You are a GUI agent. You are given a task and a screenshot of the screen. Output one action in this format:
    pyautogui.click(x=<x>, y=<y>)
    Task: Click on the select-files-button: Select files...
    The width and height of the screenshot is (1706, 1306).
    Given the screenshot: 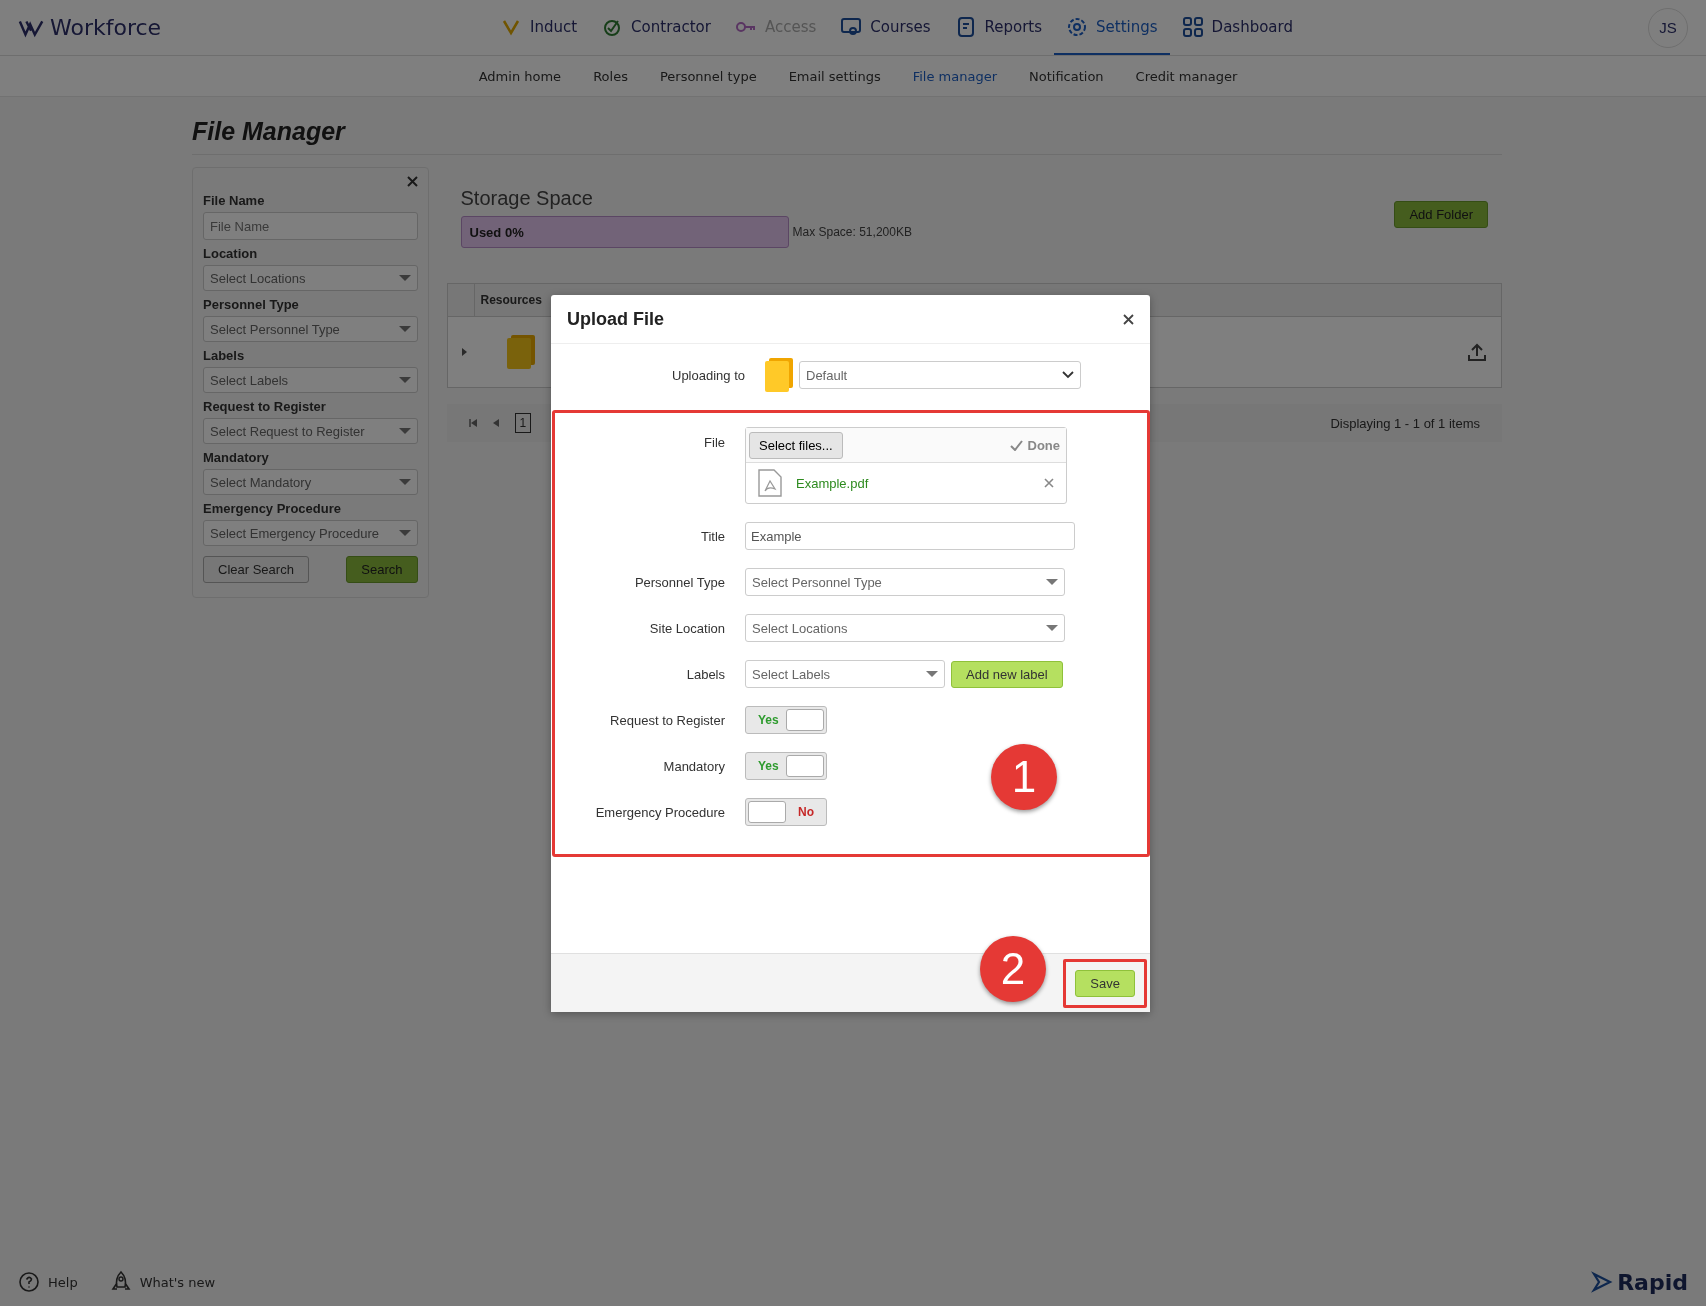 What is the action you would take?
    pyautogui.click(x=796, y=445)
    